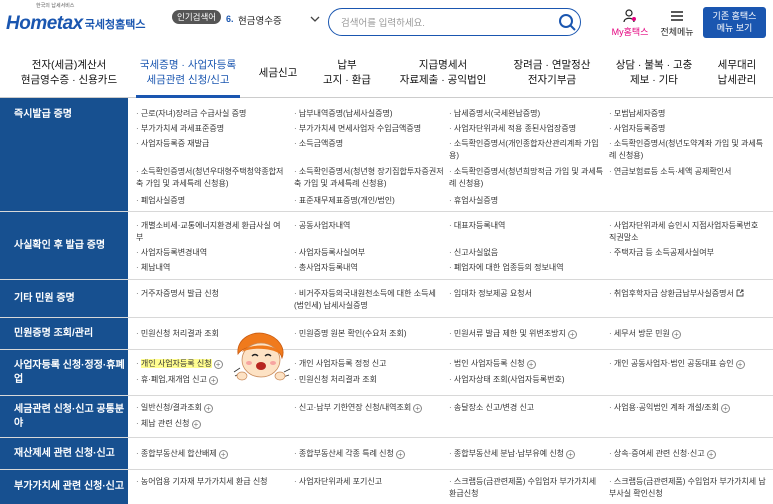  What do you see at coordinates (630, 23) in the screenshot?
I see `my-hometax-button: My홈택스` at bounding box center [630, 23].